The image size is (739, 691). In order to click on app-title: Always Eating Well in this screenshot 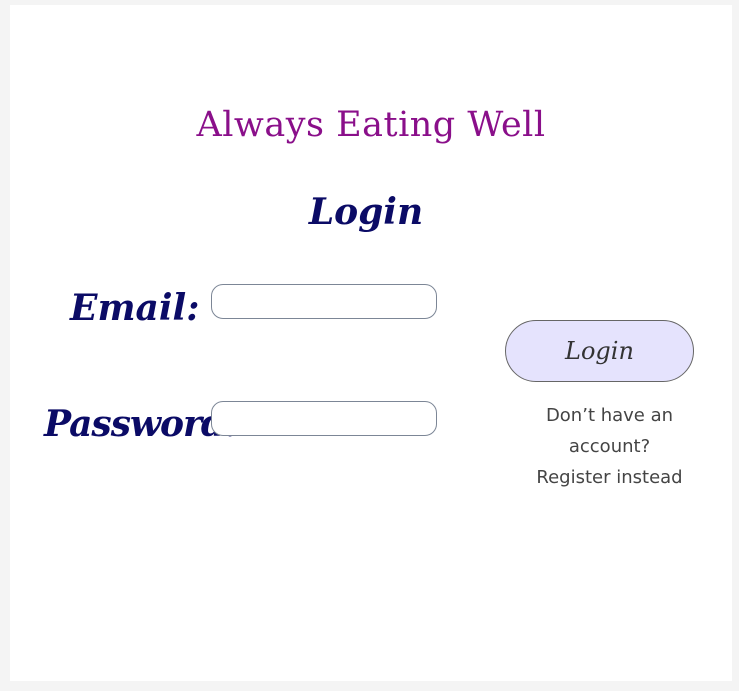, I will do `click(371, 125)`.